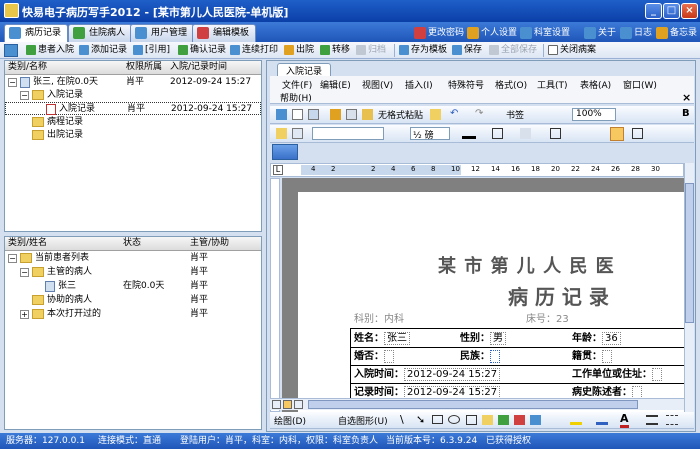 The image size is (700, 449). What do you see at coordinates (27, 243) in the screenshot?
I see `column-header: 类别/姓名` at bounding box center [27, 243].